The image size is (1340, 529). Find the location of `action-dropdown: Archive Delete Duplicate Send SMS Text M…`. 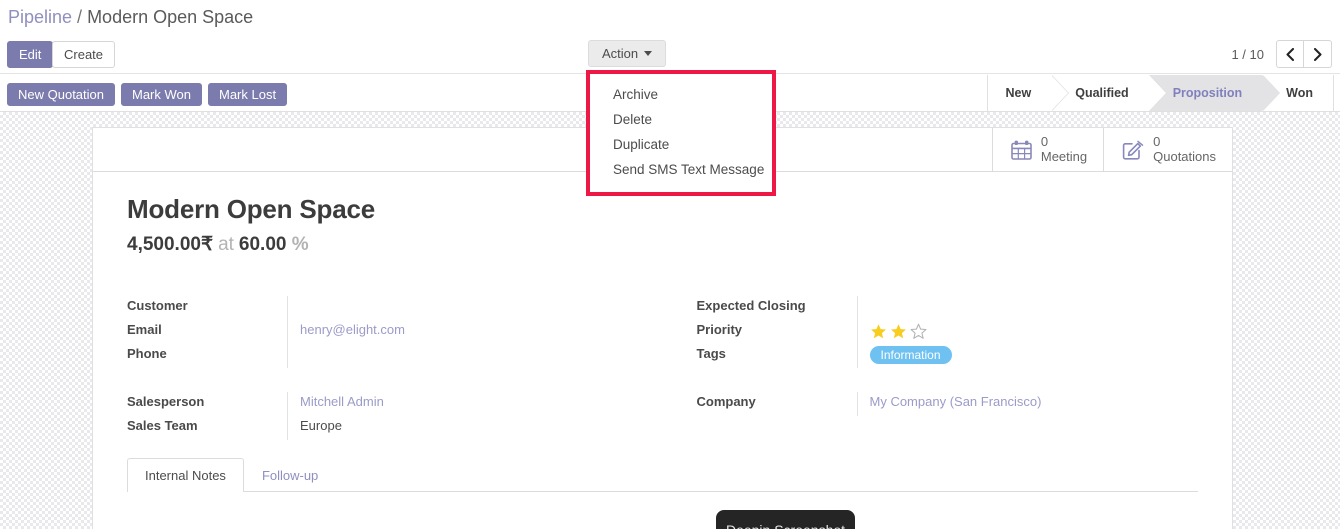

action-dropdown: Archive Delete Duplicate Send SMS Text M… is located at coordinates (681, 133).